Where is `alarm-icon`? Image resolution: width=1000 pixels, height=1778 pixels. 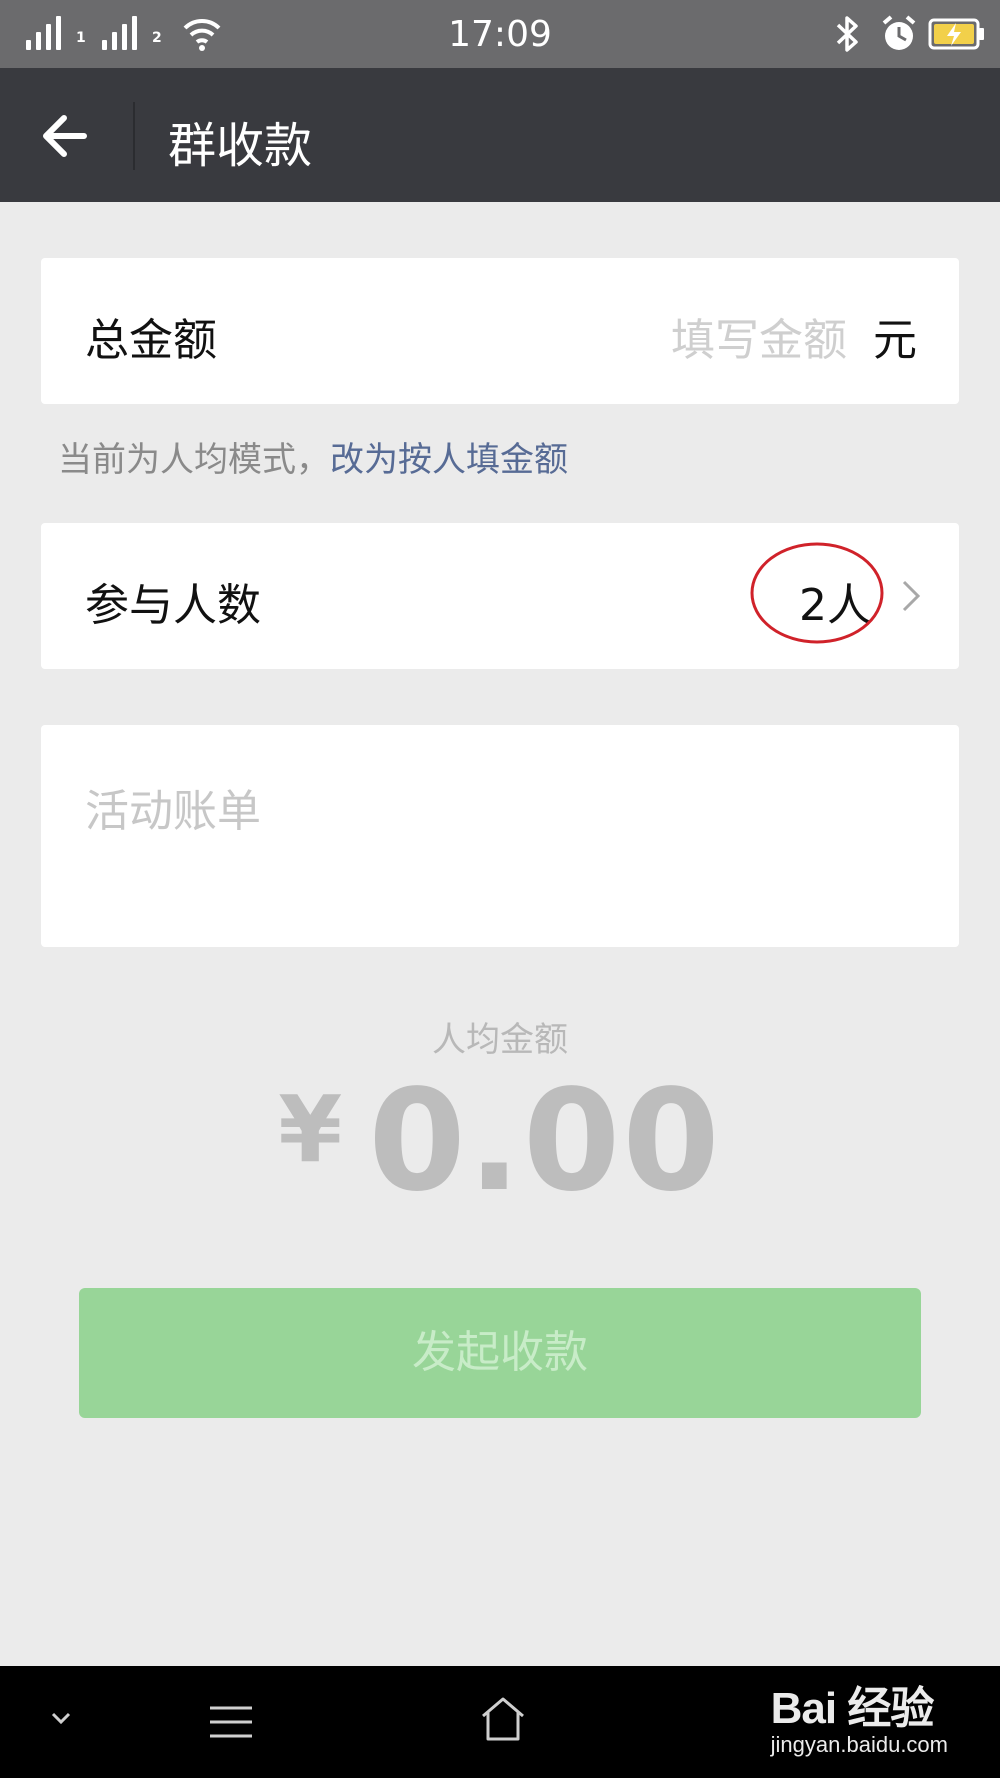 alarm-icon is located at coordinates (899, 32).